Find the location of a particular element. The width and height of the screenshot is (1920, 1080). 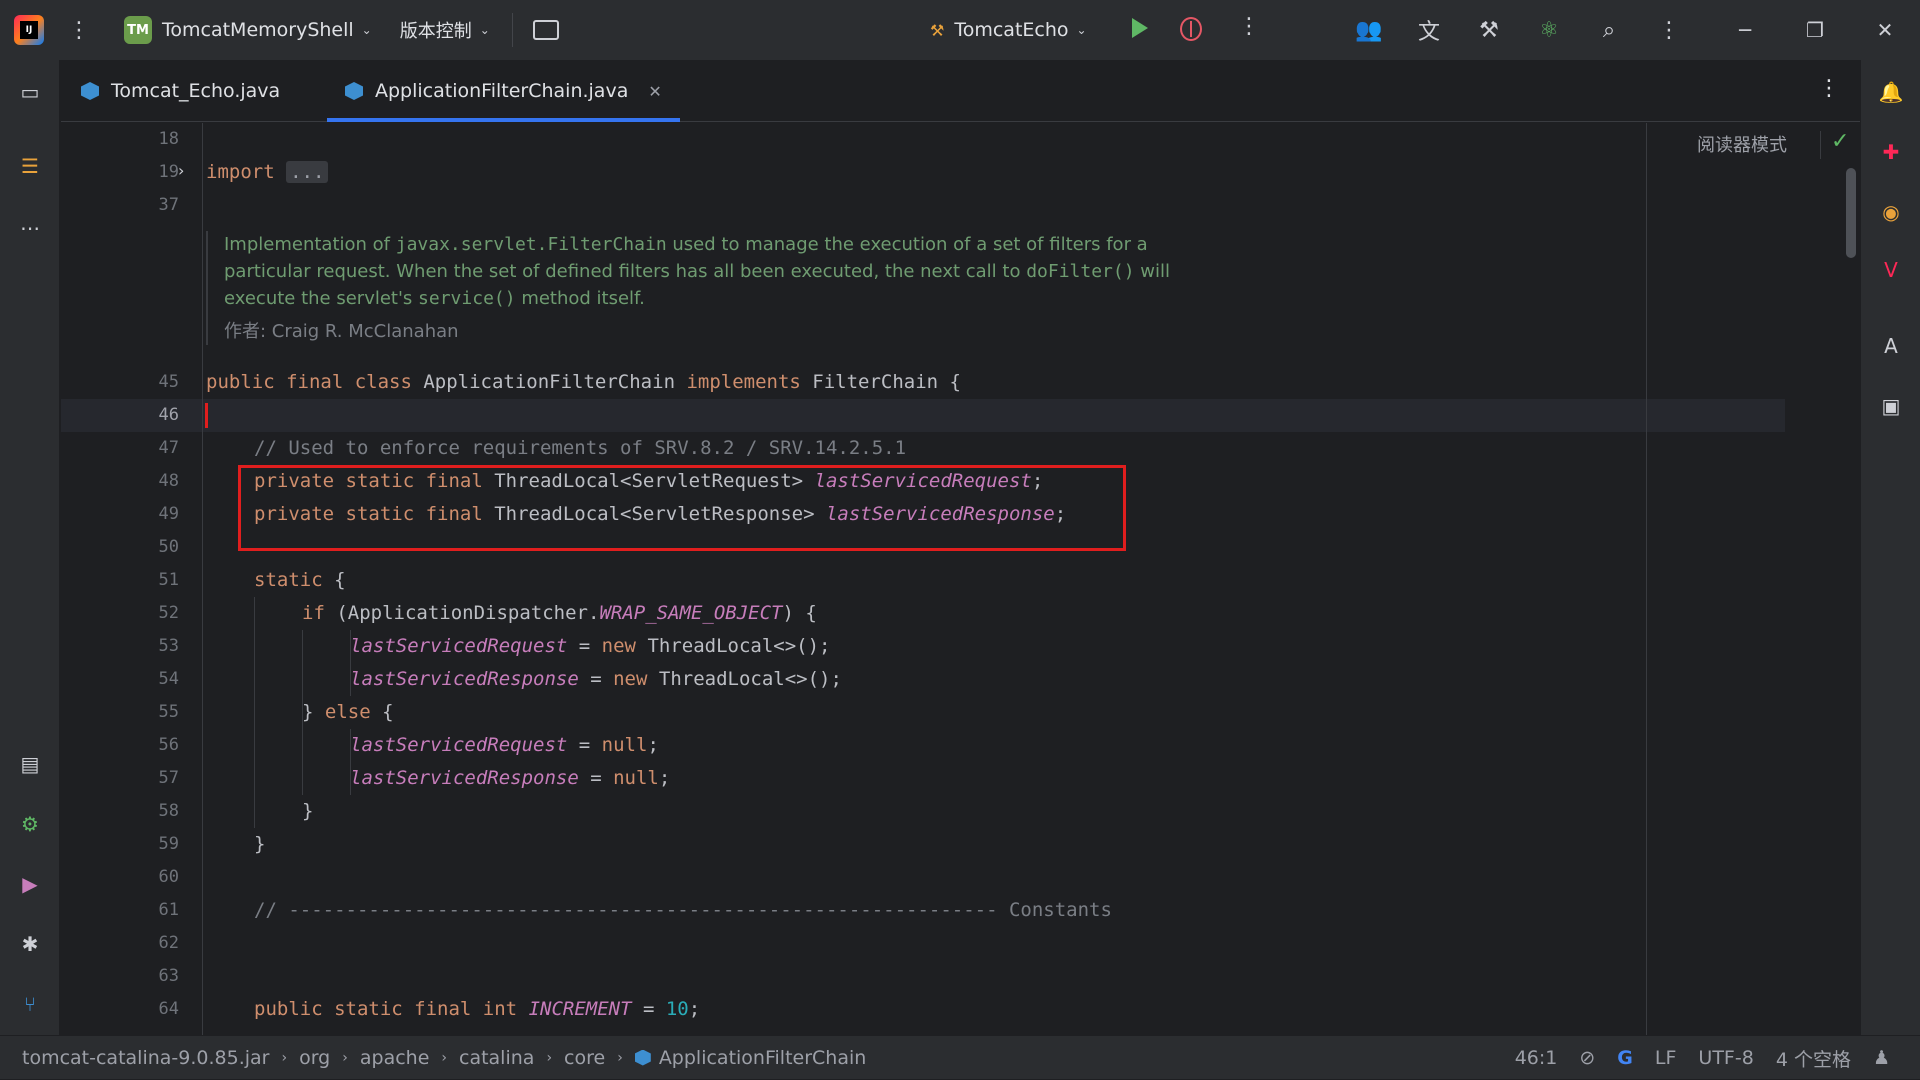

main-menu-icon: ⋮ is located at coordinates (79, 30).